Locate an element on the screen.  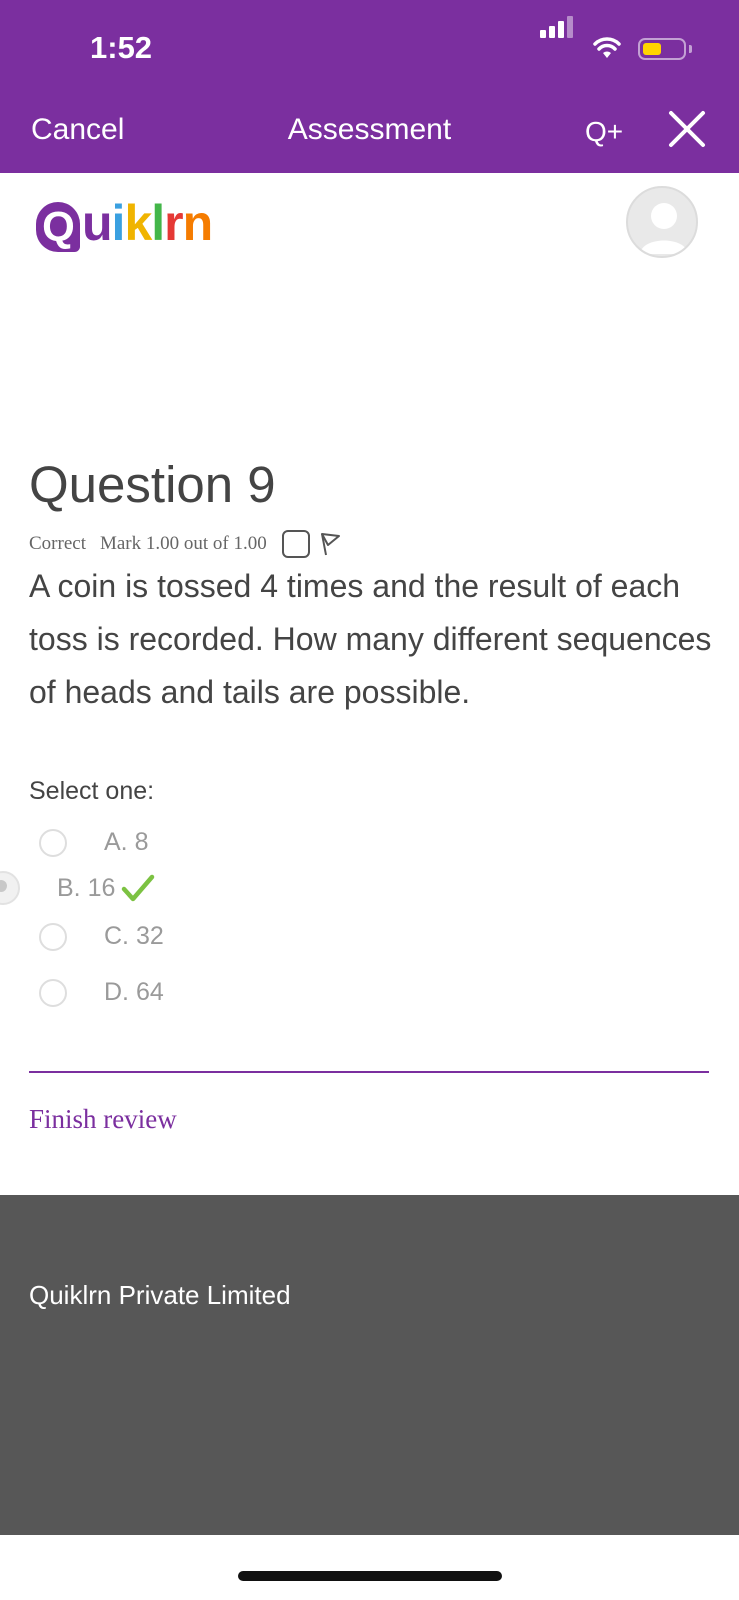
radio-button-selected is located at coordinates (10, 888).